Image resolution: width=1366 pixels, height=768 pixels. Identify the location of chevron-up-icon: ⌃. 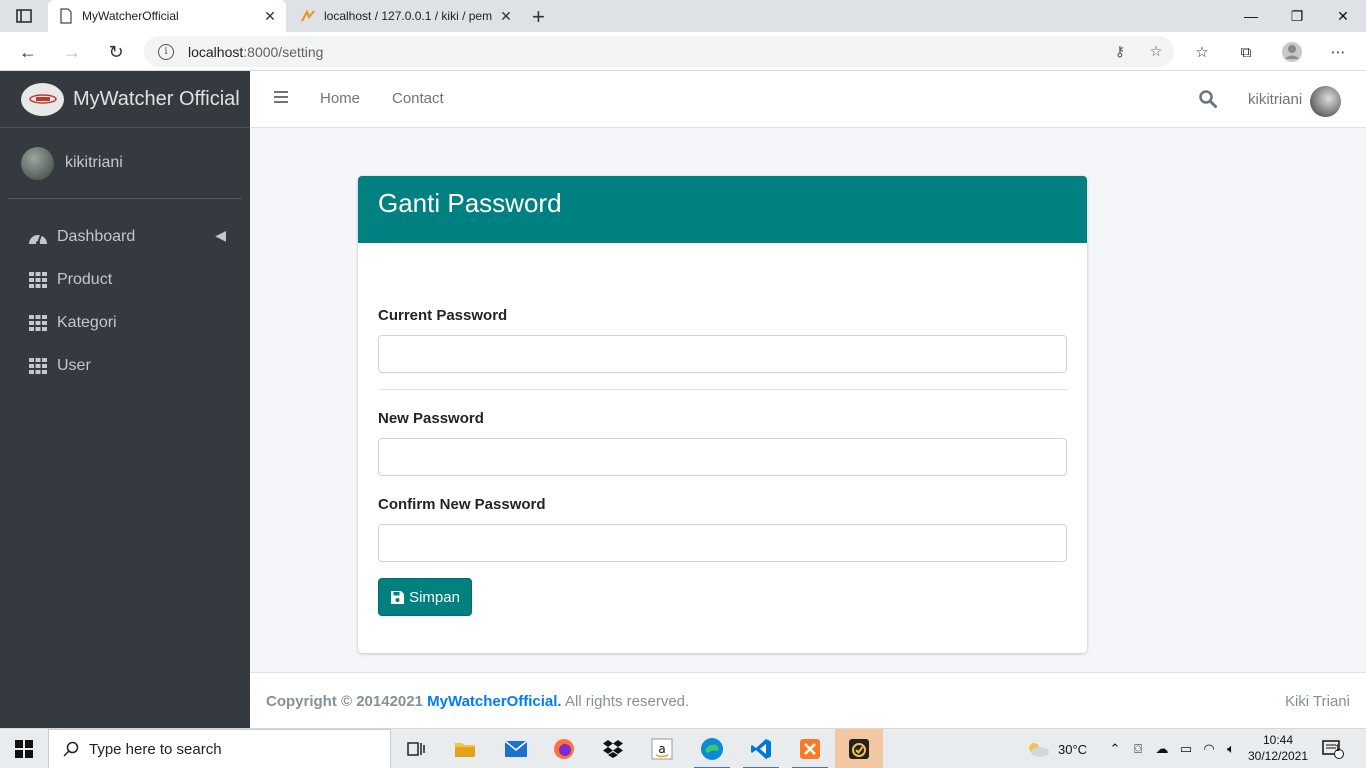
(1115, 749).